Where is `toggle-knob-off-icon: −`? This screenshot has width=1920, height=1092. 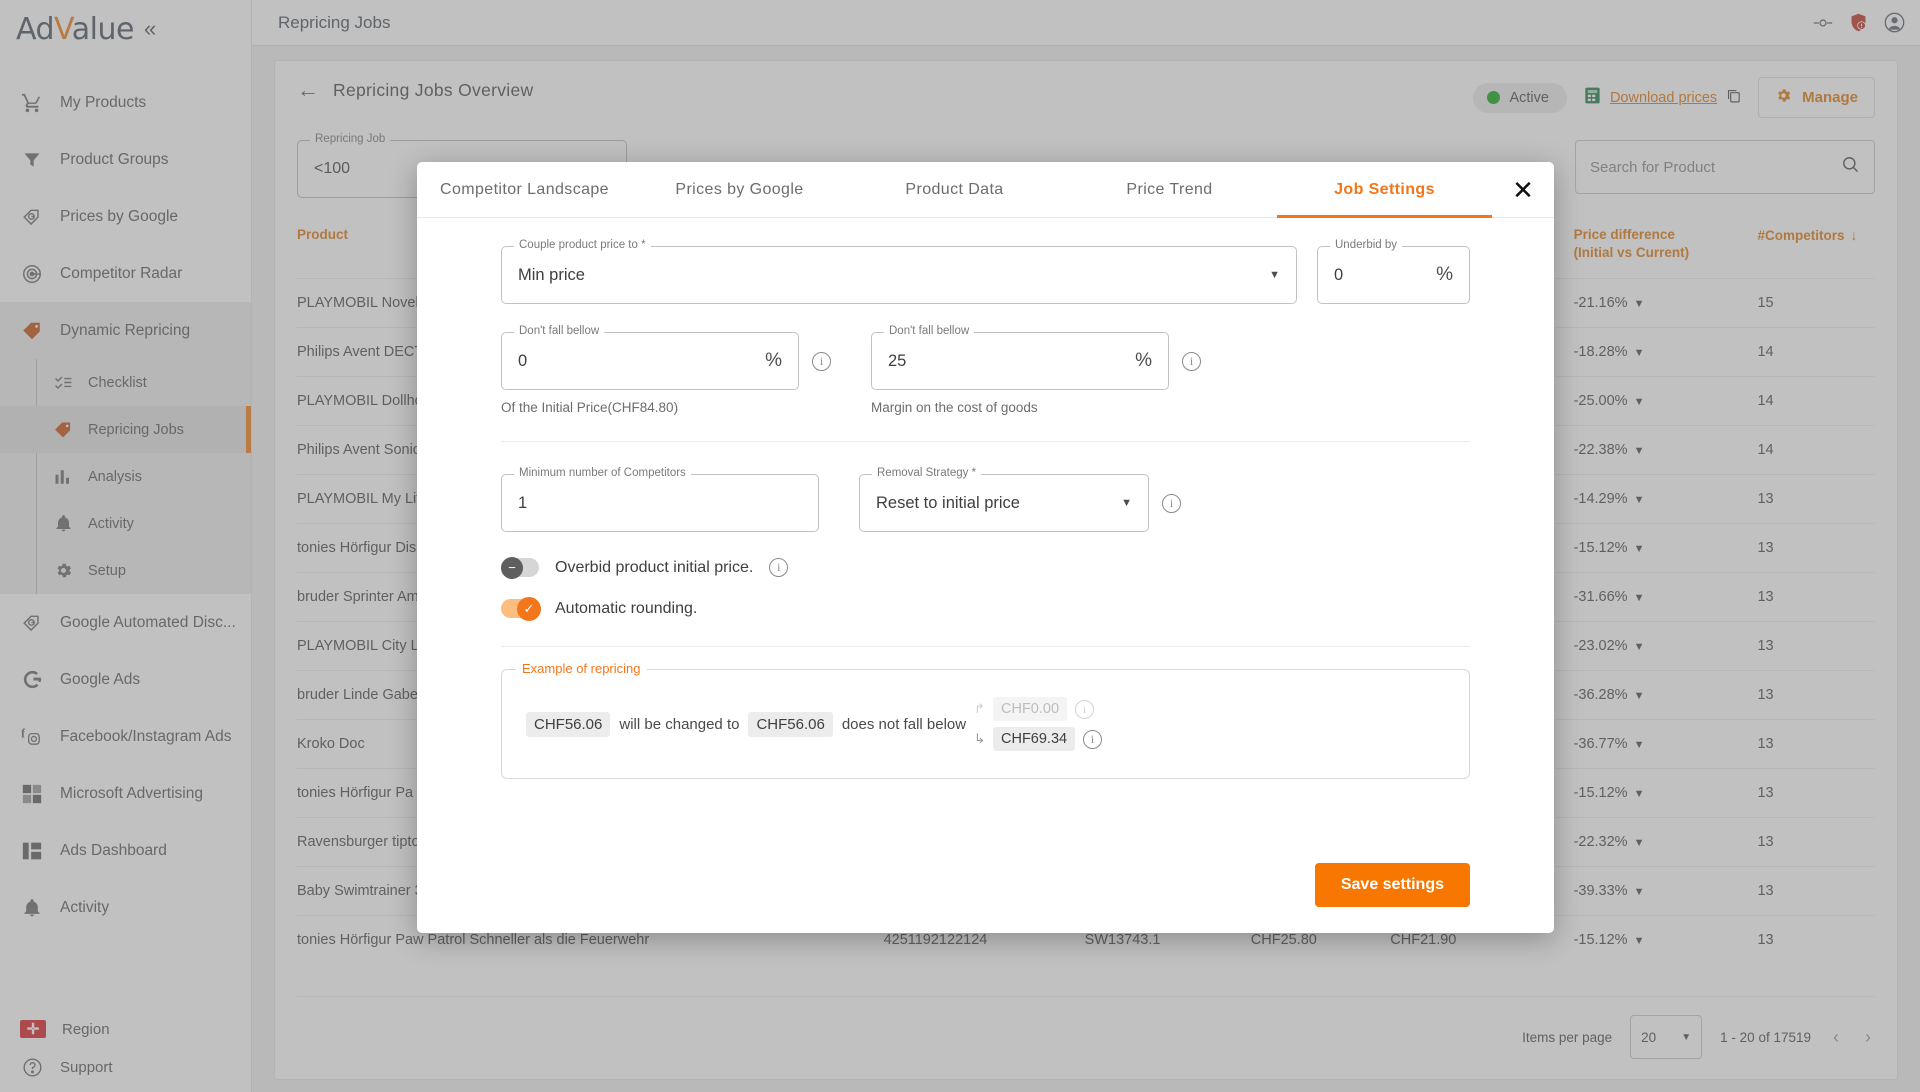
toggle-knob-off-icon: − is located at coordinates (512, 567).